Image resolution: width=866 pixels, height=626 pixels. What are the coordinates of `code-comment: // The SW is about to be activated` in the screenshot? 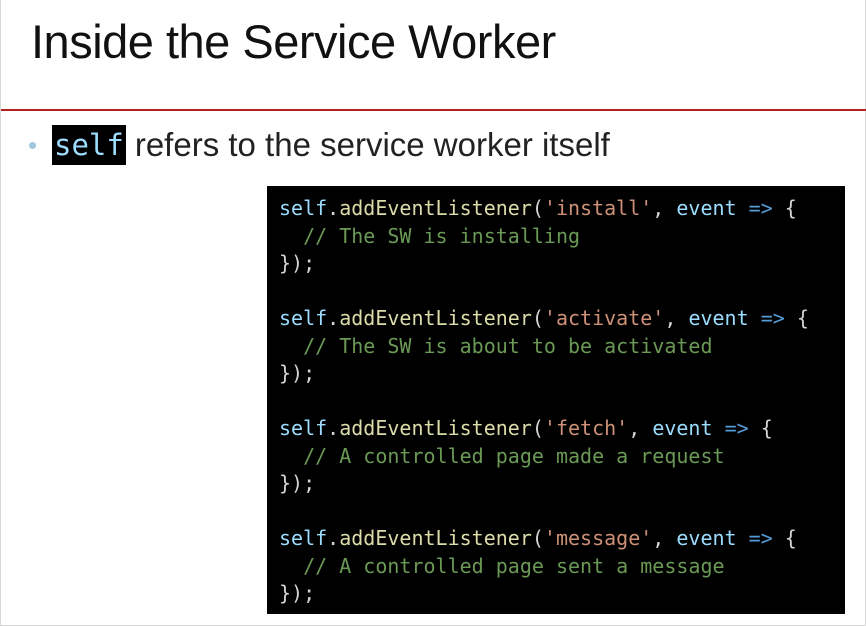 It's located at (508, 345).